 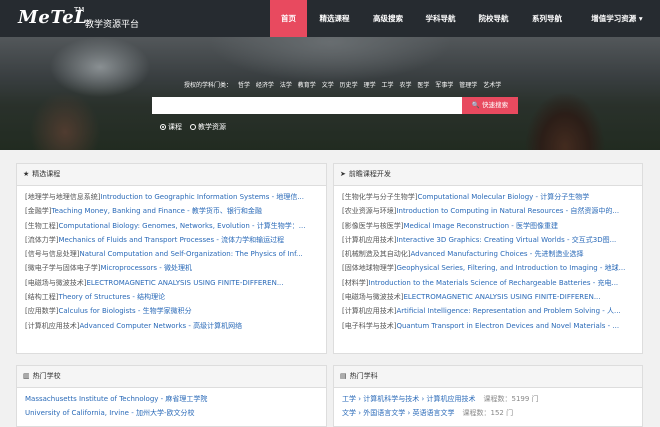 What do you see at coordinates (171, 175) in the screenshot?
I see `panel-header: ★ 精选课程` at bounding box center [171, 175].